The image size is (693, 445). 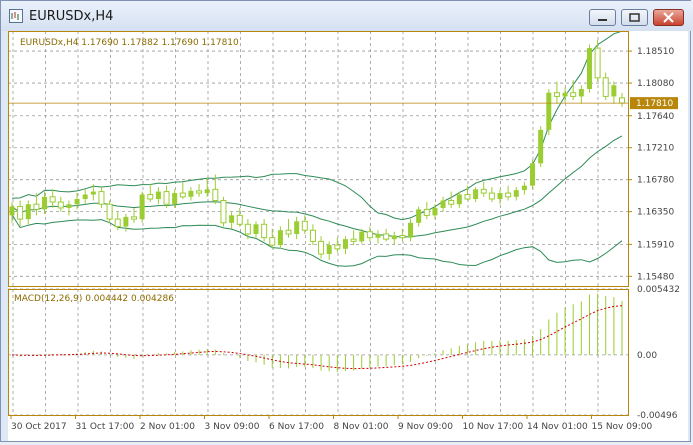 I want to click on time-tick-label: 15 Nov 09:00, so click(x=622, y=427).